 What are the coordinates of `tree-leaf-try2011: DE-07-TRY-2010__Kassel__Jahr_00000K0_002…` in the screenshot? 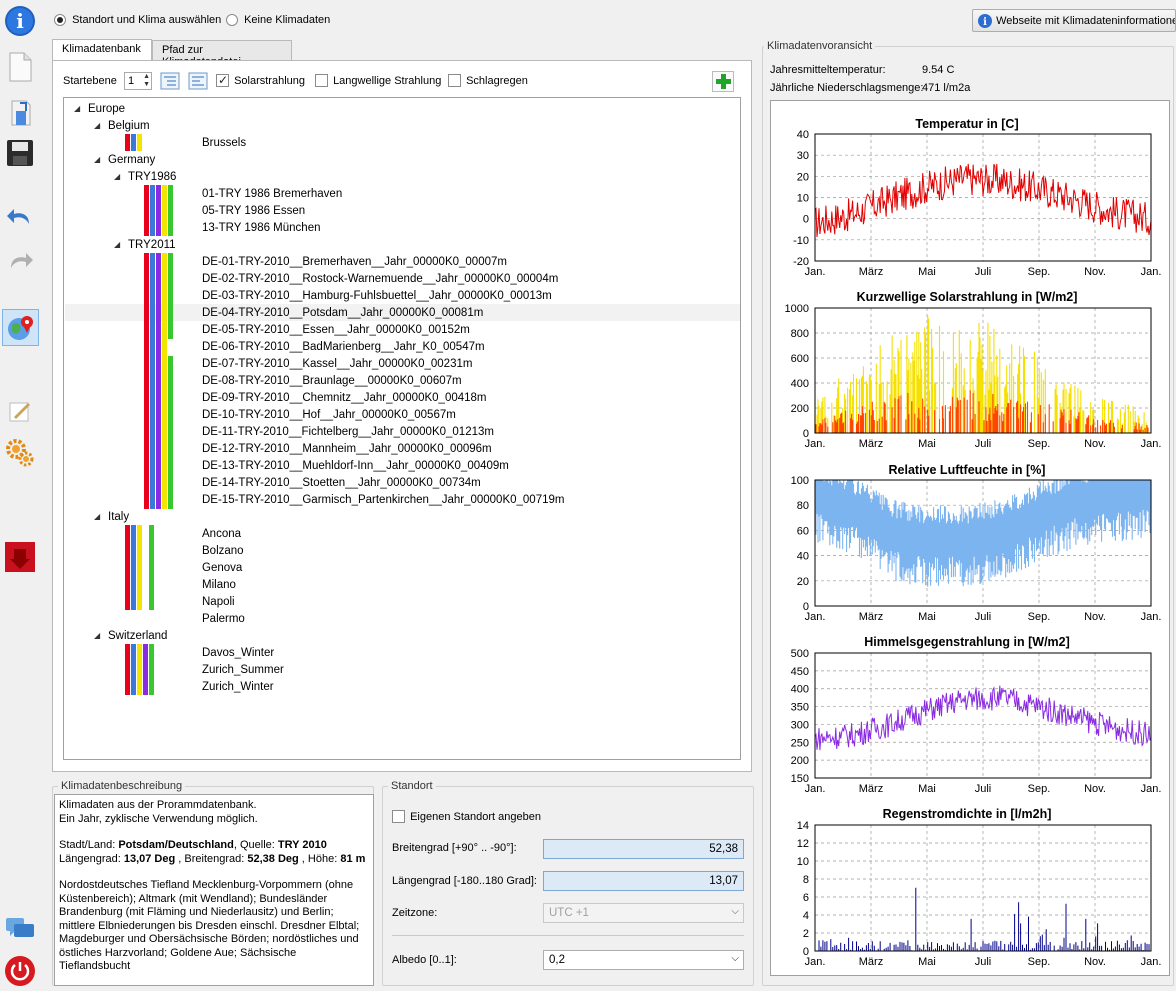 It's located at (337, 364).